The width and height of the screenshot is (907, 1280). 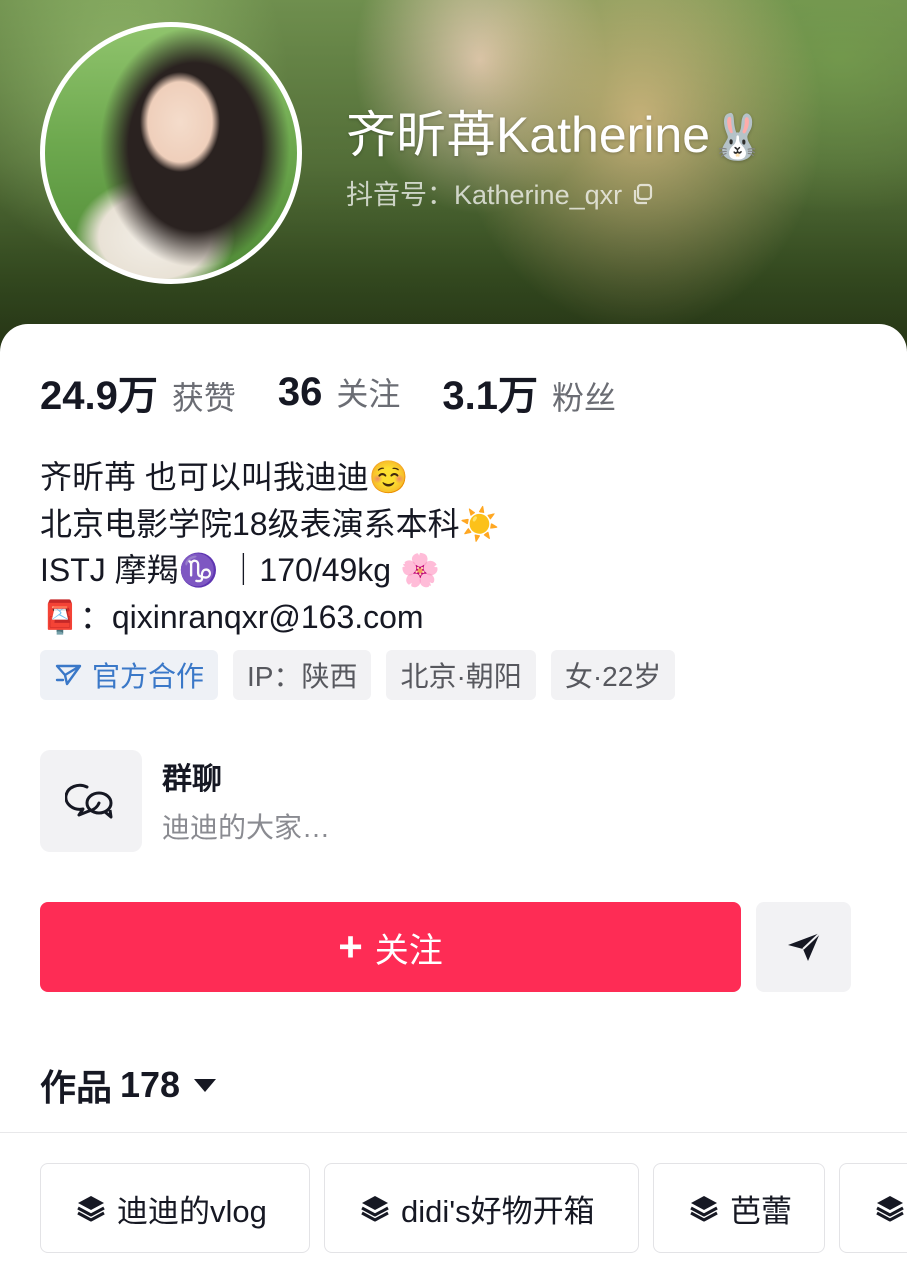 I want to click on stat-followers-value: 3.1万, so click(x=490, y=396).